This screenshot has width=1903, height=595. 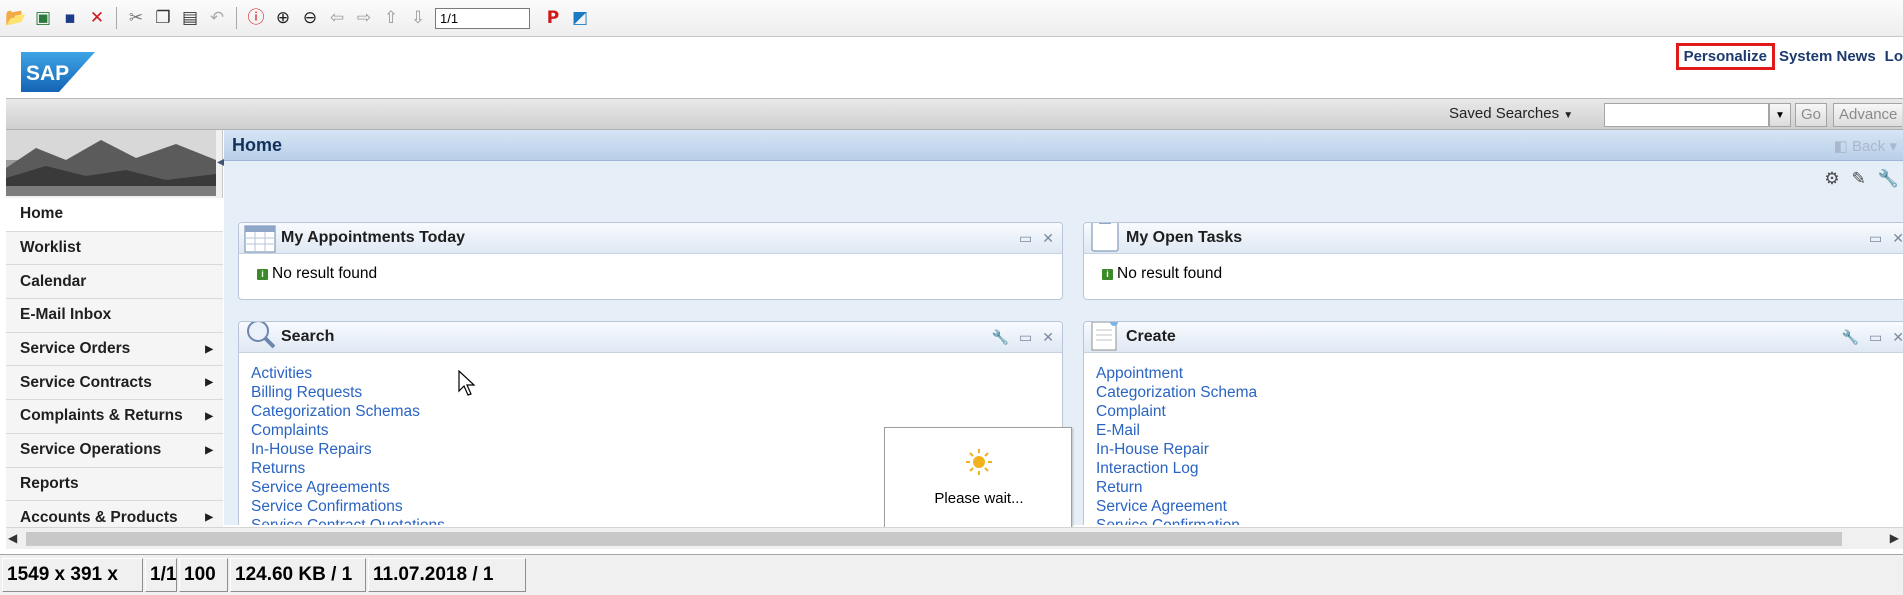 What do you see at coordinates (1511, 113) in the screenshot?
I see `saved-searches-dropdown: Saved Searches ▼` at bounding box center [1511, 113].